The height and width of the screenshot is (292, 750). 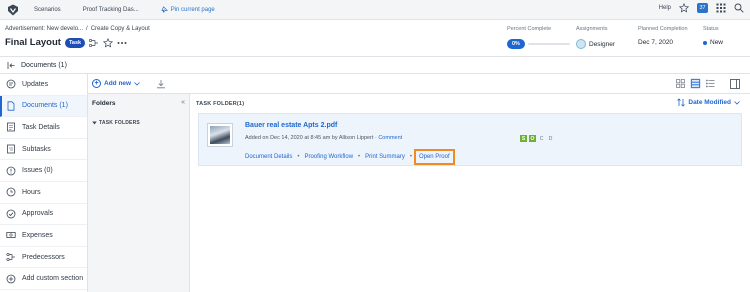 What do you see at coordinates (192, 9) in the screenshot?
I see `pin-label: Pin current page` at bounding box center [192, 9].